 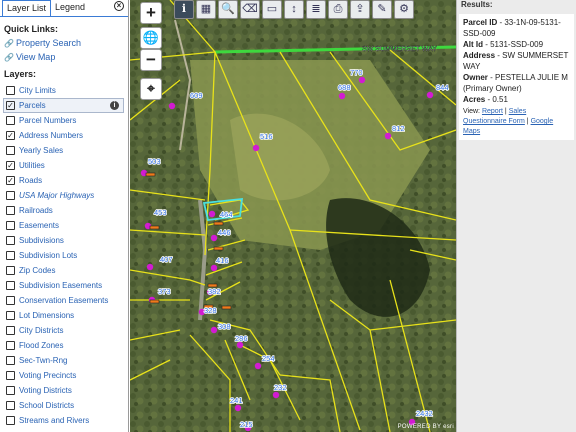 I want to click on close-panel-button: ×, so click(x=119, y=6).